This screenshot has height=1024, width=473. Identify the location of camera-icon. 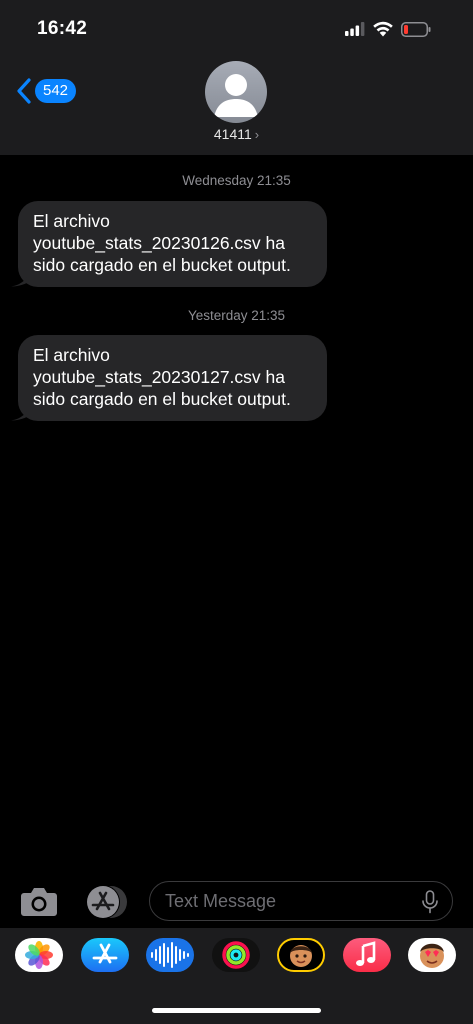
(39, 902).